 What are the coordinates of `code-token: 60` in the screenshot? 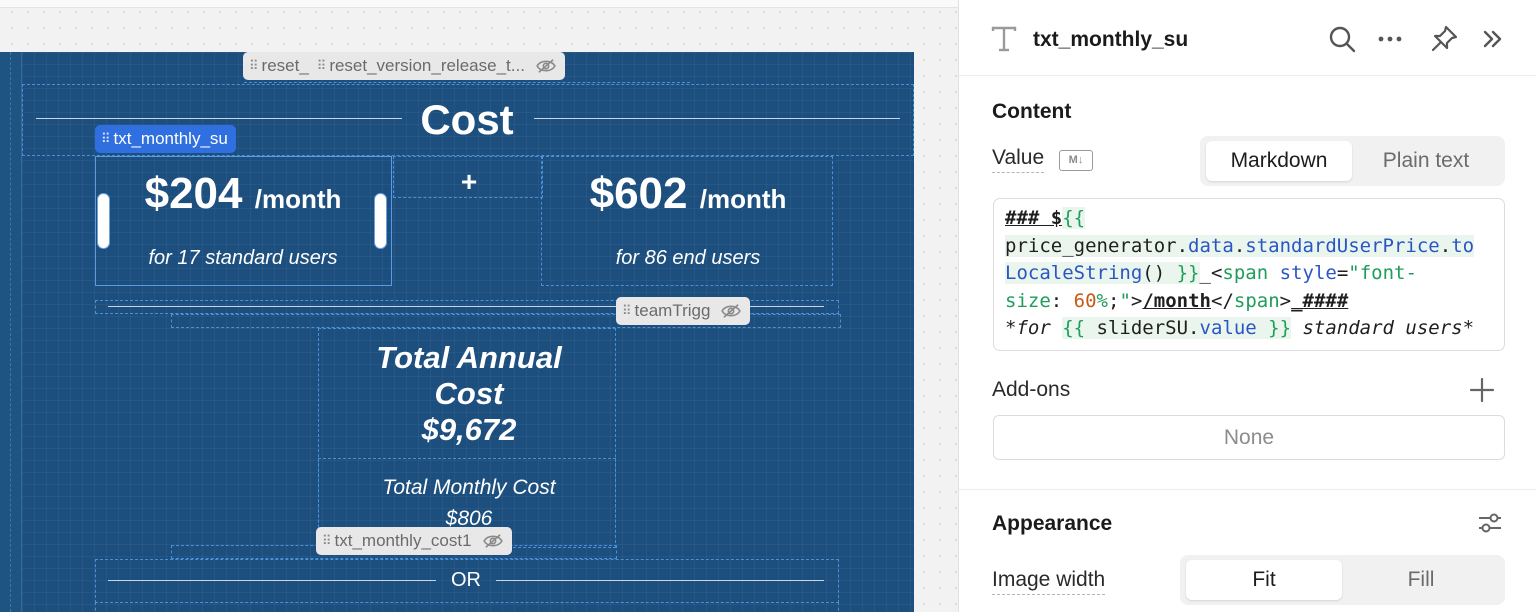 It's located at (1085, 300).